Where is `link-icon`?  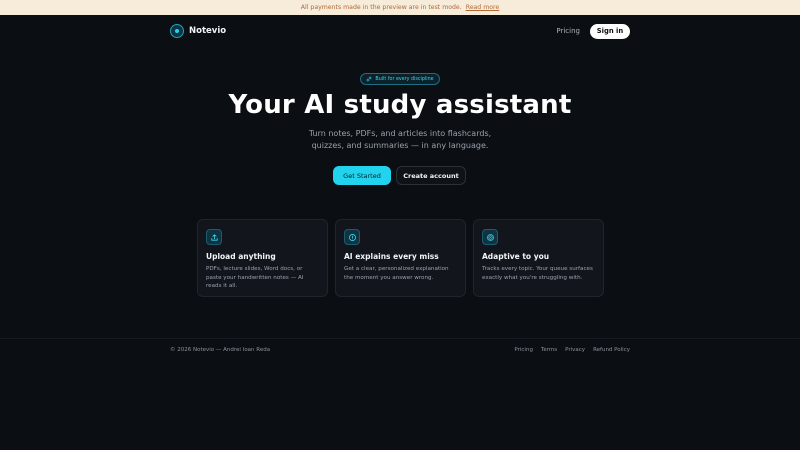
link-icon is located at coordinates (369, 79).